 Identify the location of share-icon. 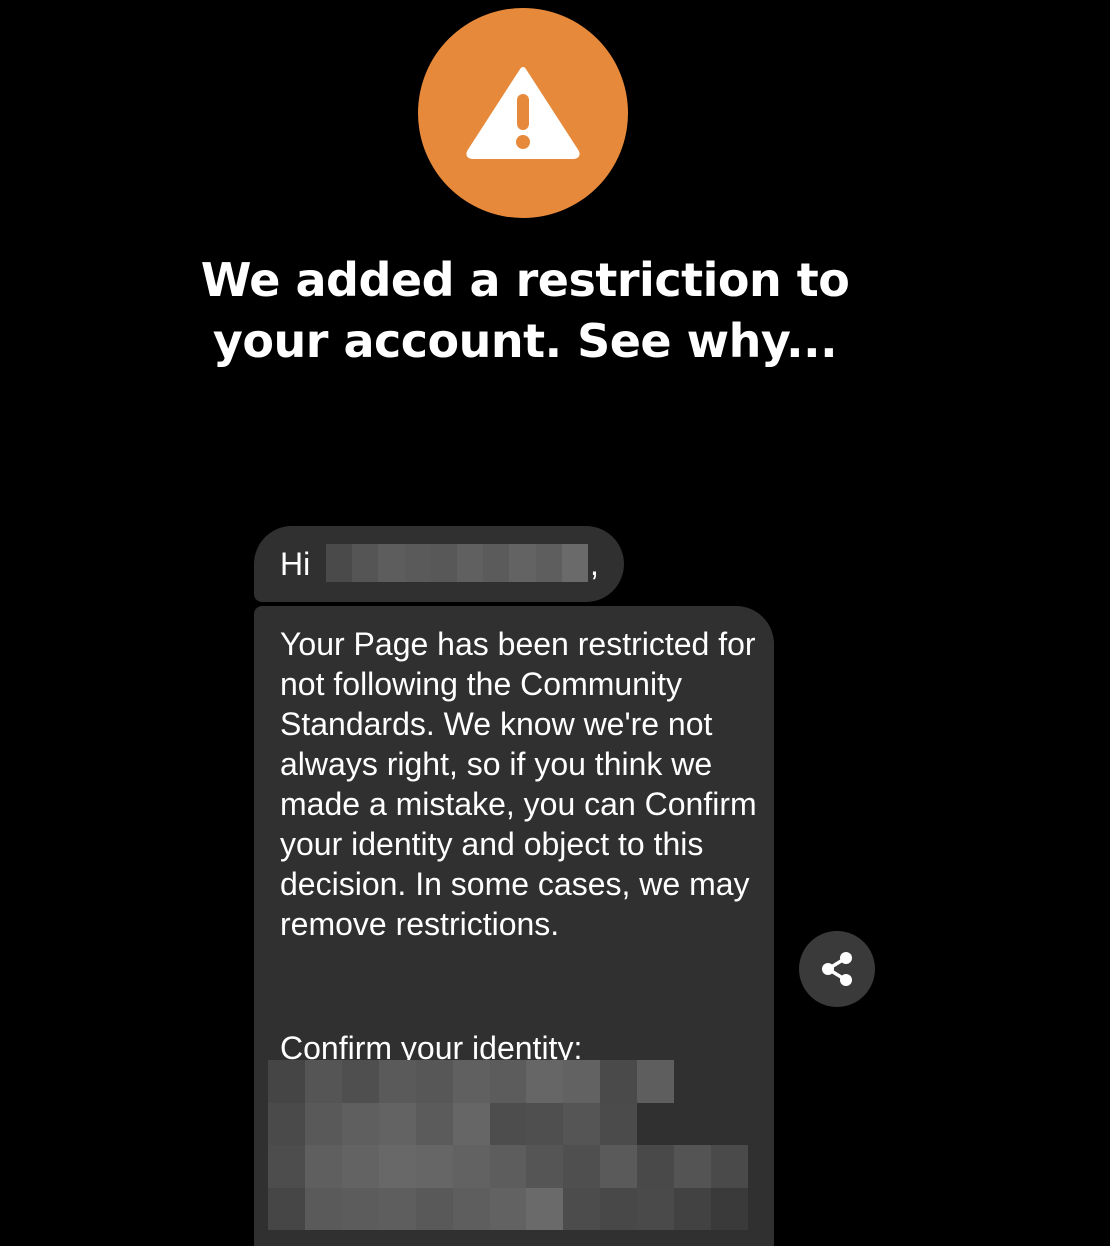
(837, 969).